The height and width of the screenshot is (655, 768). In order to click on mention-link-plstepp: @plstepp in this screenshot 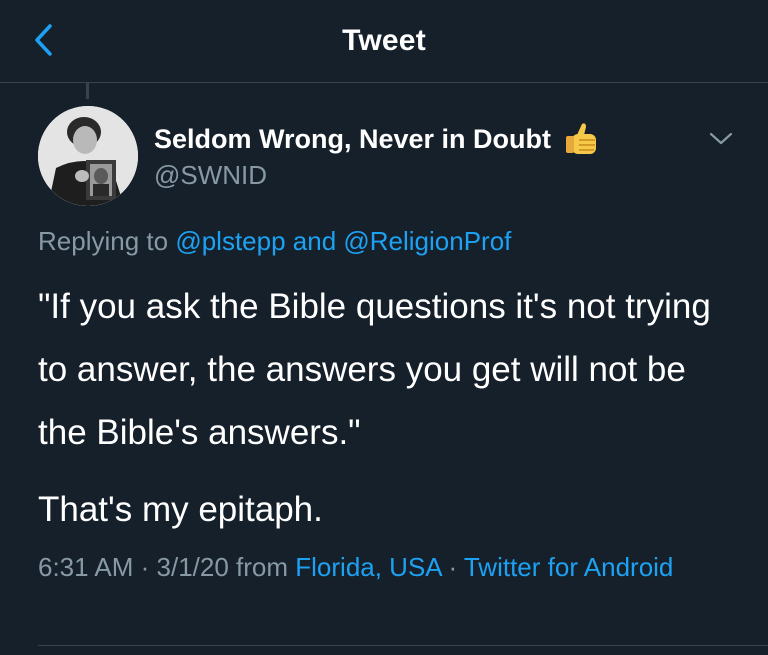, I will do `click(230, 241)`.